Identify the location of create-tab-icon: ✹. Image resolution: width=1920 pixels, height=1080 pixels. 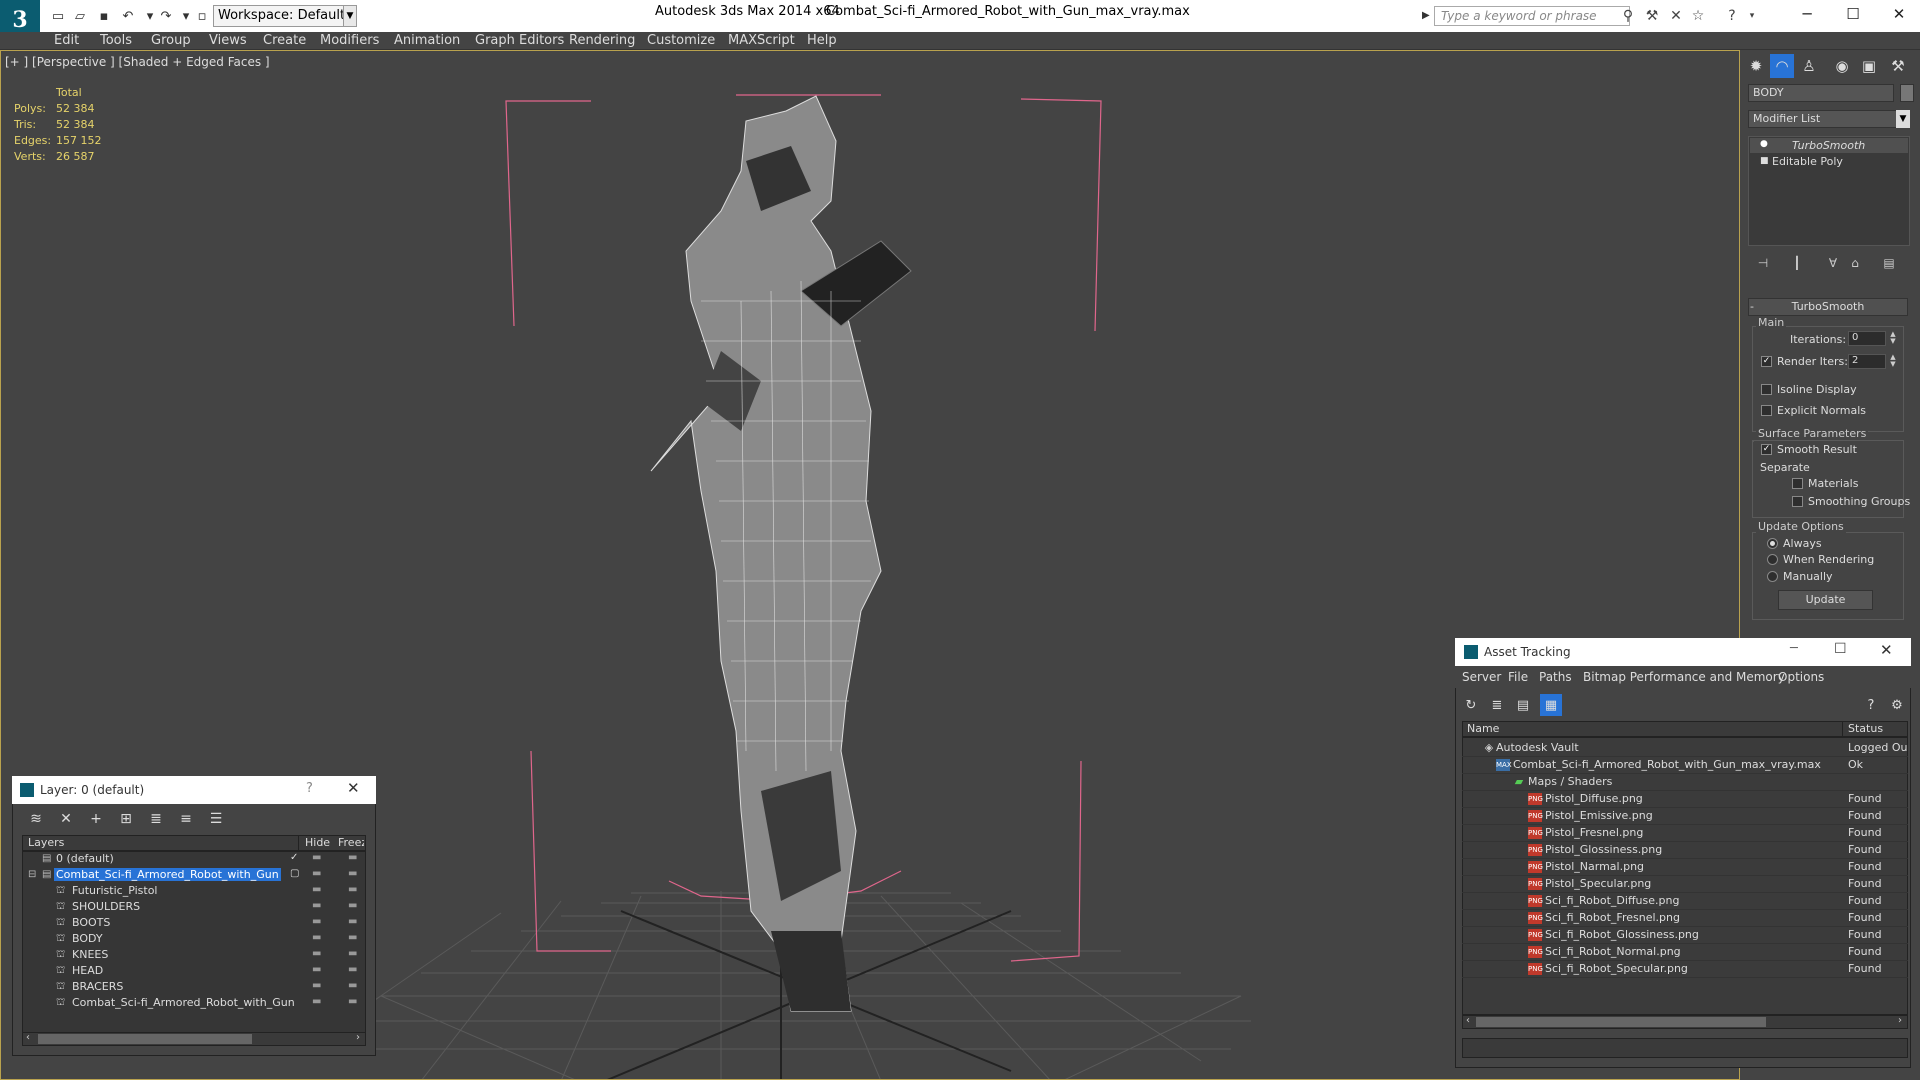
(1756, 66).